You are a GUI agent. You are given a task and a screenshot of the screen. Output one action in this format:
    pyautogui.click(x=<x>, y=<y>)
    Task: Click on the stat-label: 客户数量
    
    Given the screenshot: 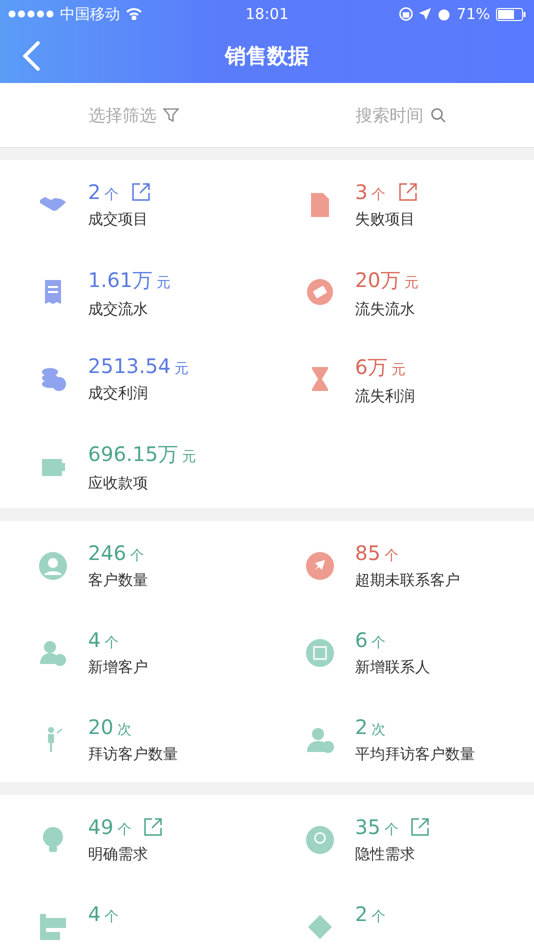 What is the action you would take?
    pyautogui.click(x=118, y=580)
    